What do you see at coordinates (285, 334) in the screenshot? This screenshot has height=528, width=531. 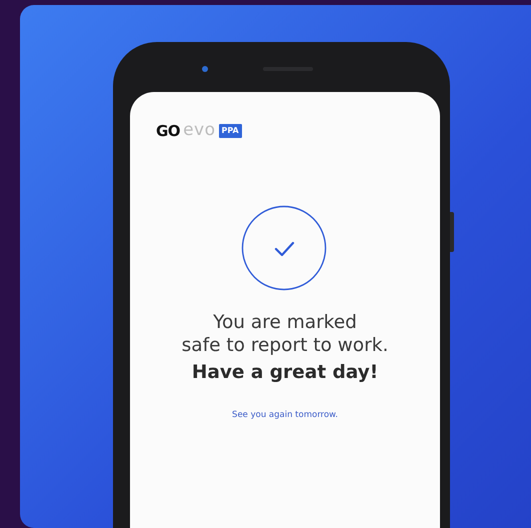 I see `message-text: You are marked safe to report to work.` at bounding box center [285, 334].